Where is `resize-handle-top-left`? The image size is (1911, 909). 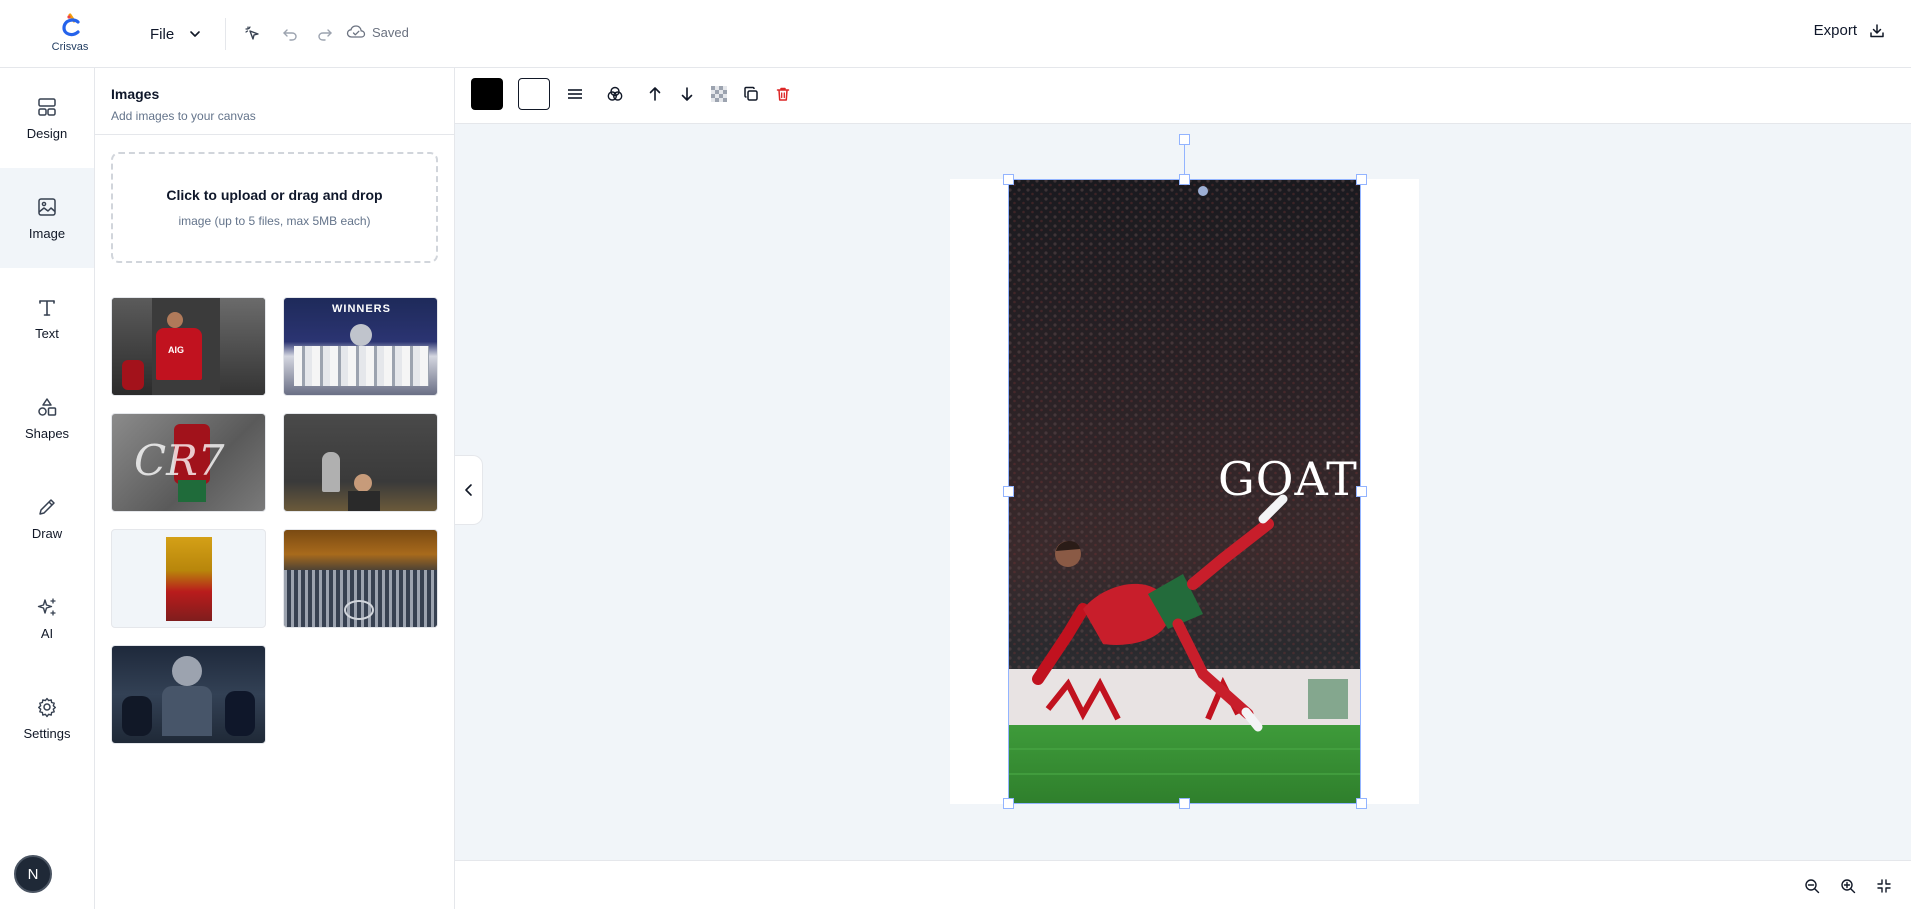
resize-handle-top-left is located at coordinates (1008, 179).